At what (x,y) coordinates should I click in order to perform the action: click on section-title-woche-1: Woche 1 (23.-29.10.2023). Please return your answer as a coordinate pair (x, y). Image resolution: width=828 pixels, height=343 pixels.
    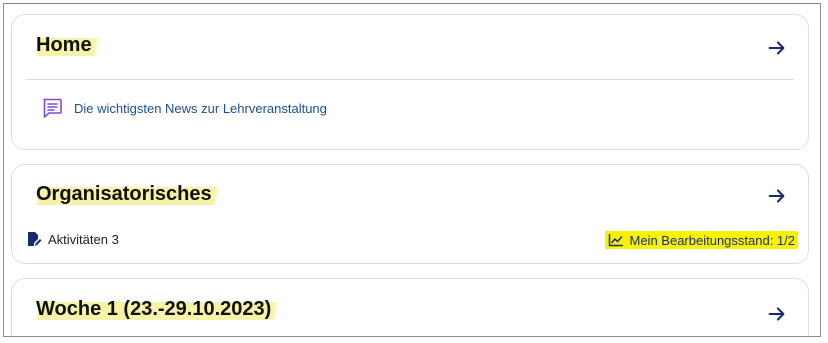
    Looking at the image, I should click on (157, 309).